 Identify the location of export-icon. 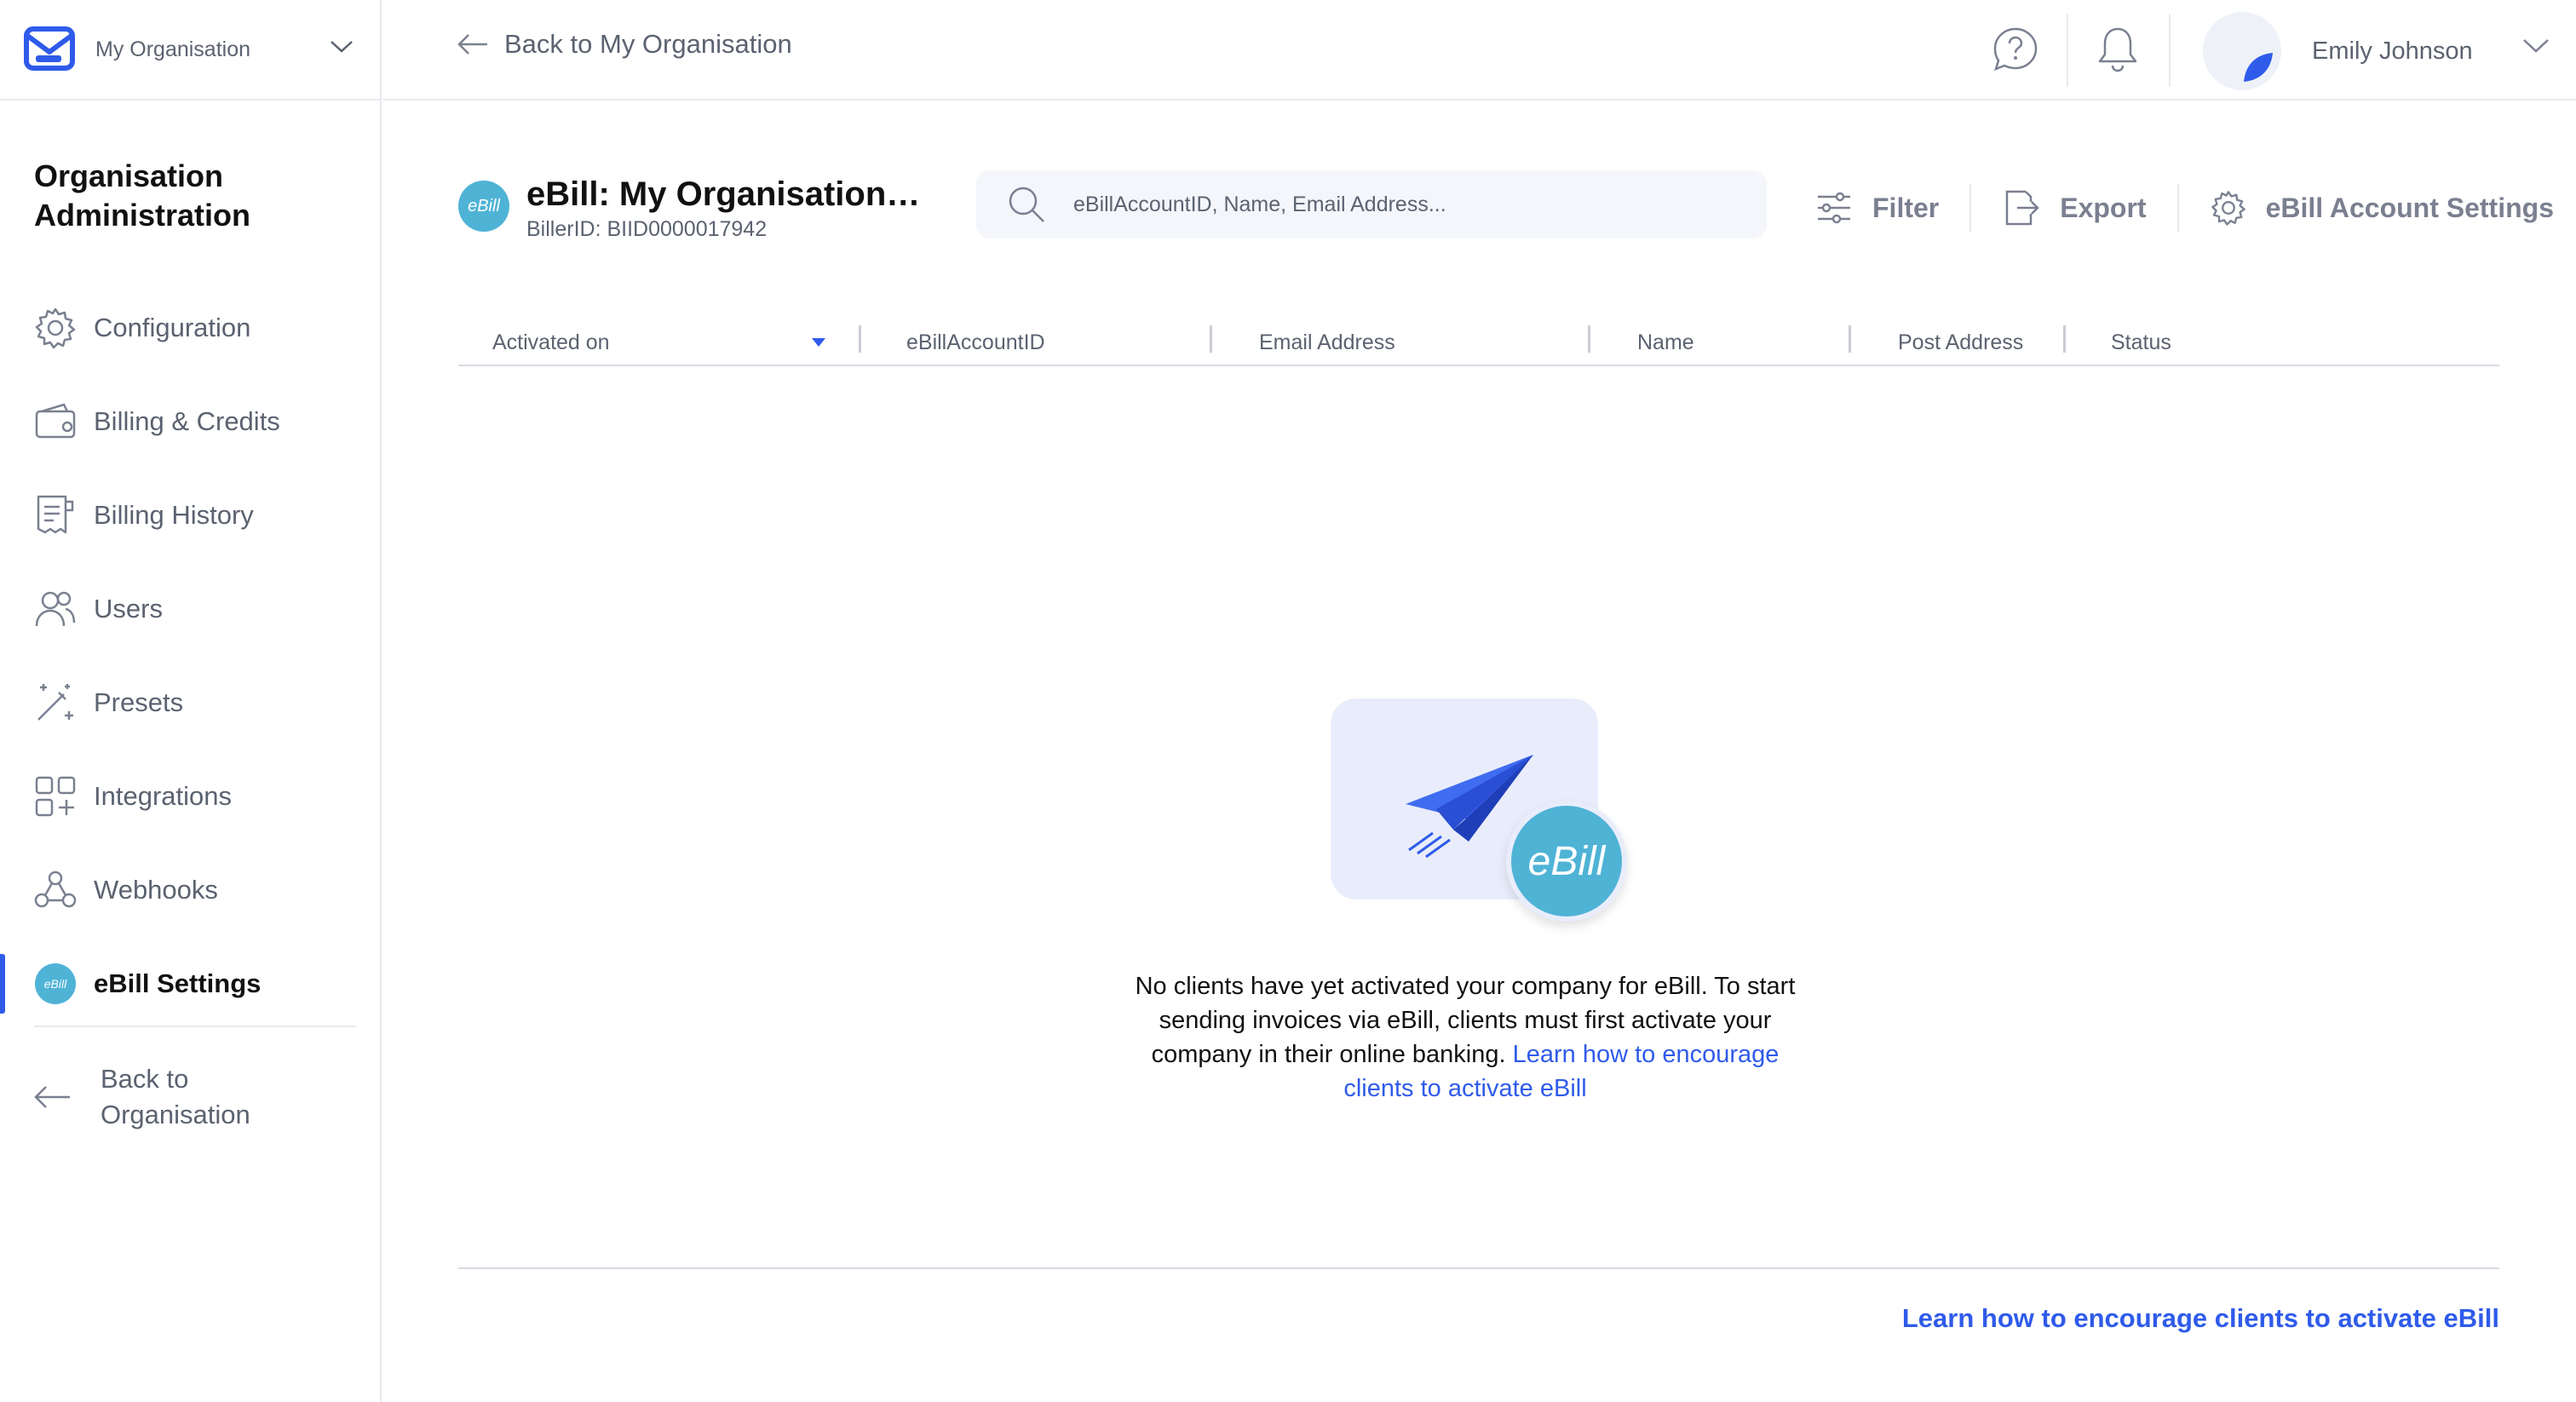
(2023, 208).